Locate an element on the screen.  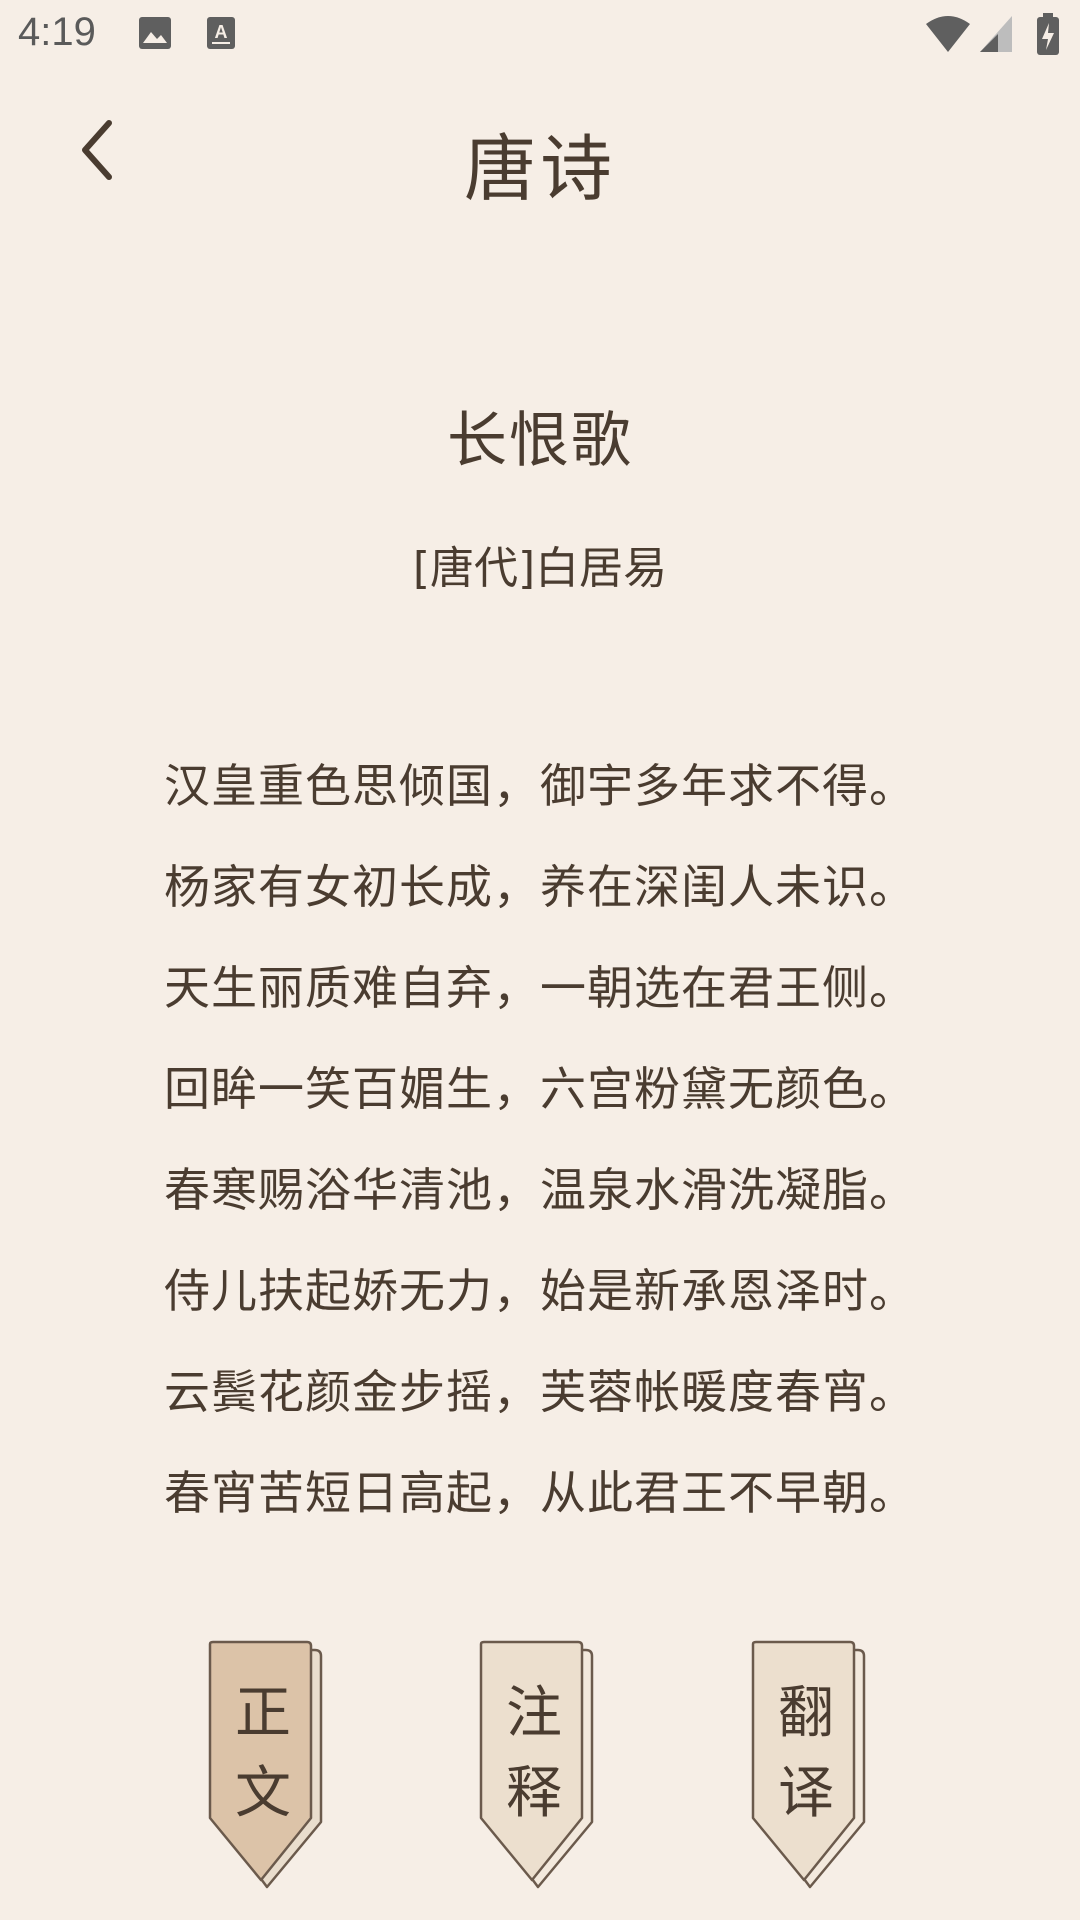
text-a-icon: A is located at coordinates (221, 35).